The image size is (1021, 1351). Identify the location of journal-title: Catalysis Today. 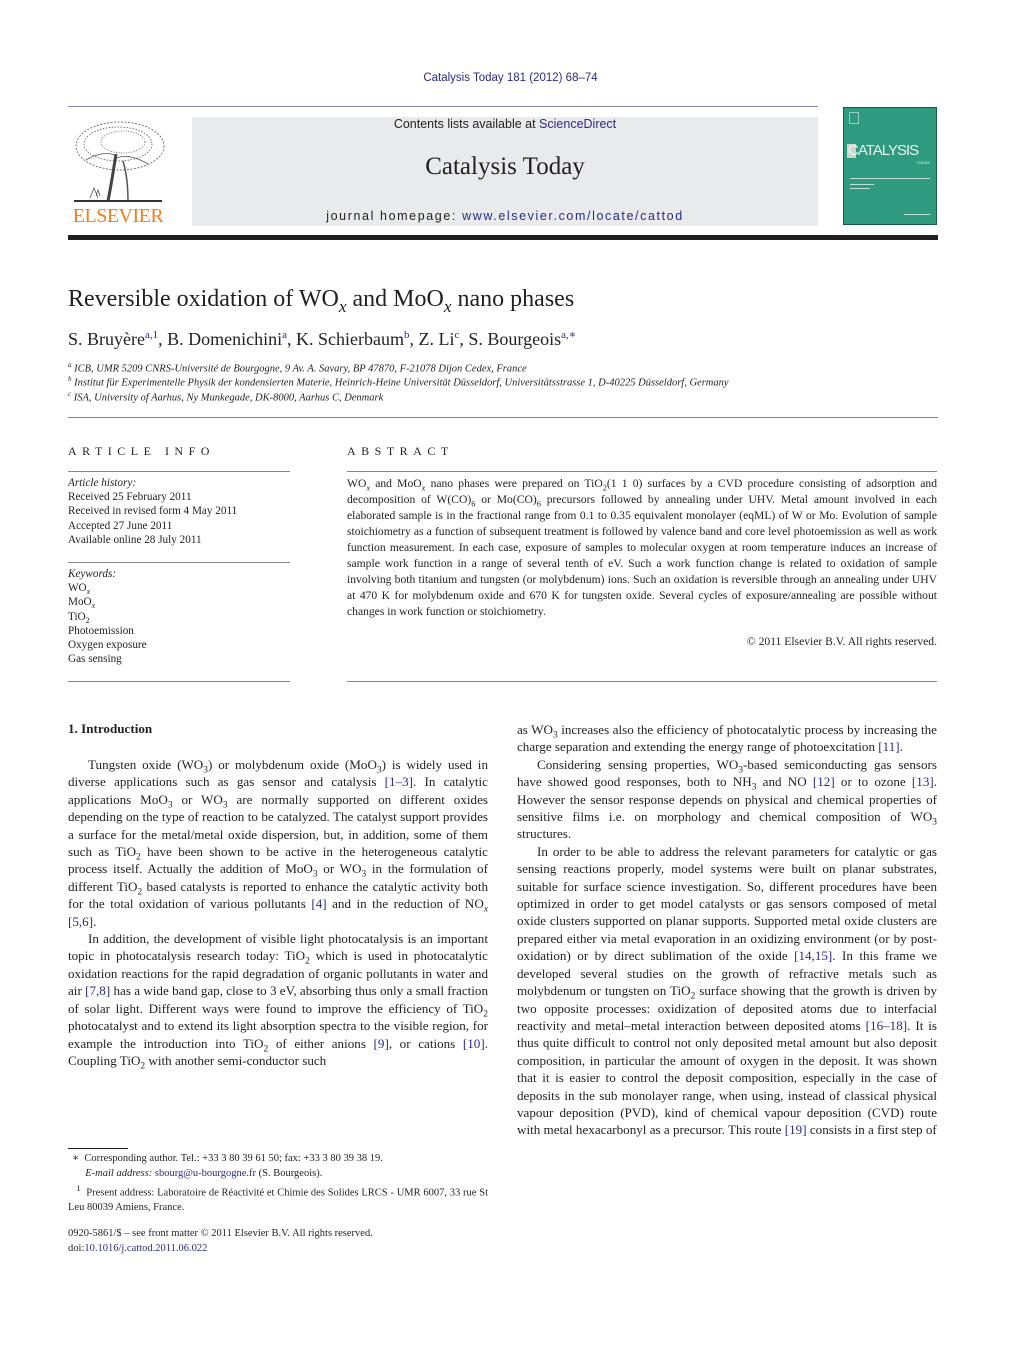
(505, 166).